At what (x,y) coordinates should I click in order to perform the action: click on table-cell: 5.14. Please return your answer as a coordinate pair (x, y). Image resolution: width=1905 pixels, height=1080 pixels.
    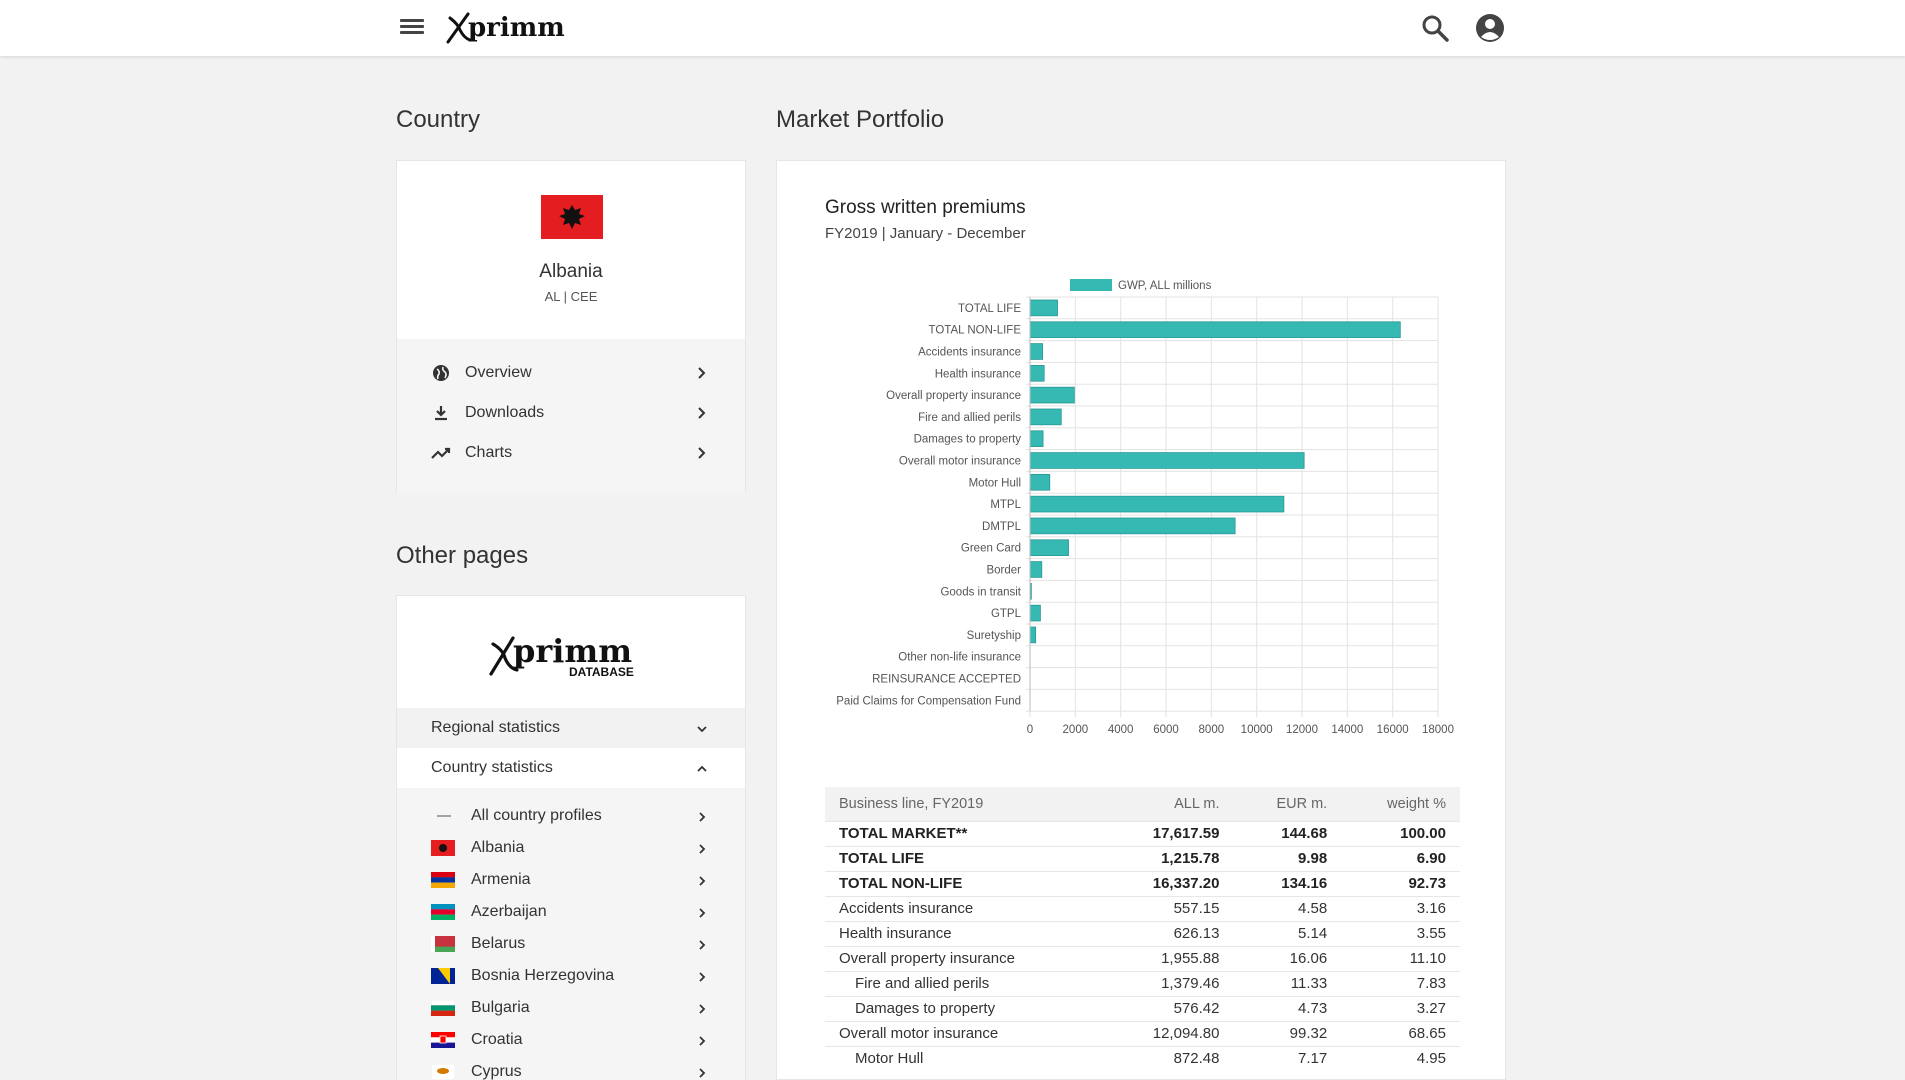
    Looking at the image, I should click on (1287, 933).